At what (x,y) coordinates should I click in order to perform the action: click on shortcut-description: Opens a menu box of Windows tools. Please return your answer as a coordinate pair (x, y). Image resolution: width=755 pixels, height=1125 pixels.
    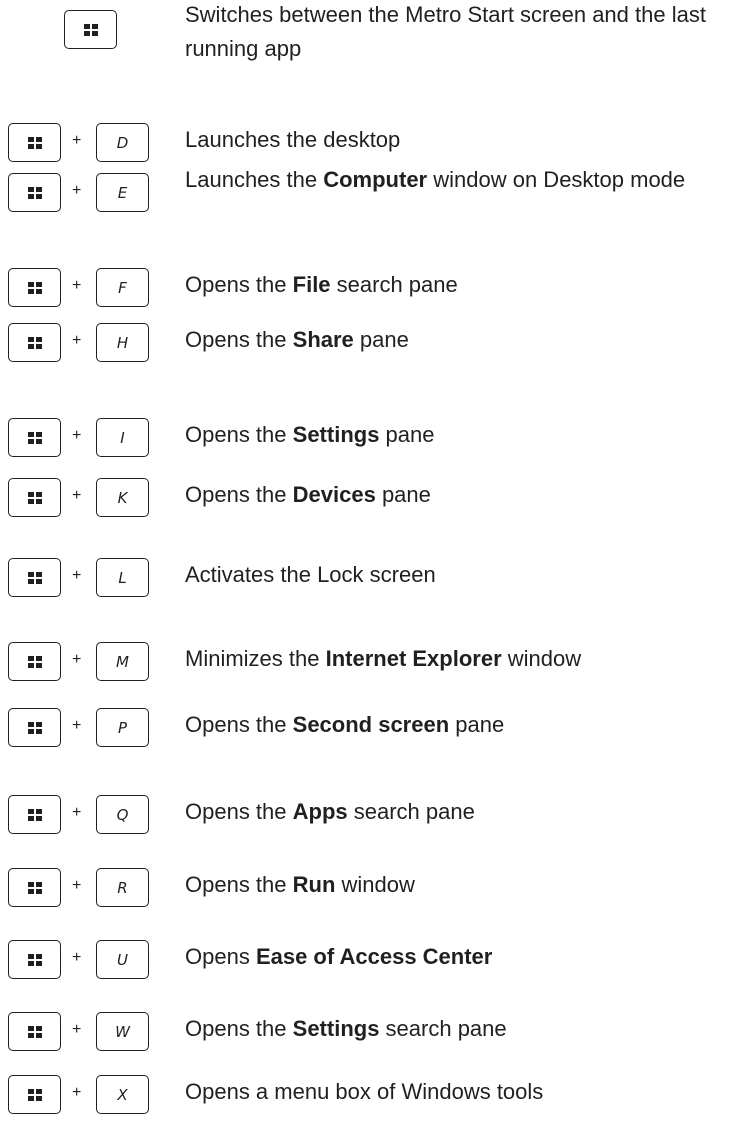
    Looking at the image, I should click on (465, 1092).